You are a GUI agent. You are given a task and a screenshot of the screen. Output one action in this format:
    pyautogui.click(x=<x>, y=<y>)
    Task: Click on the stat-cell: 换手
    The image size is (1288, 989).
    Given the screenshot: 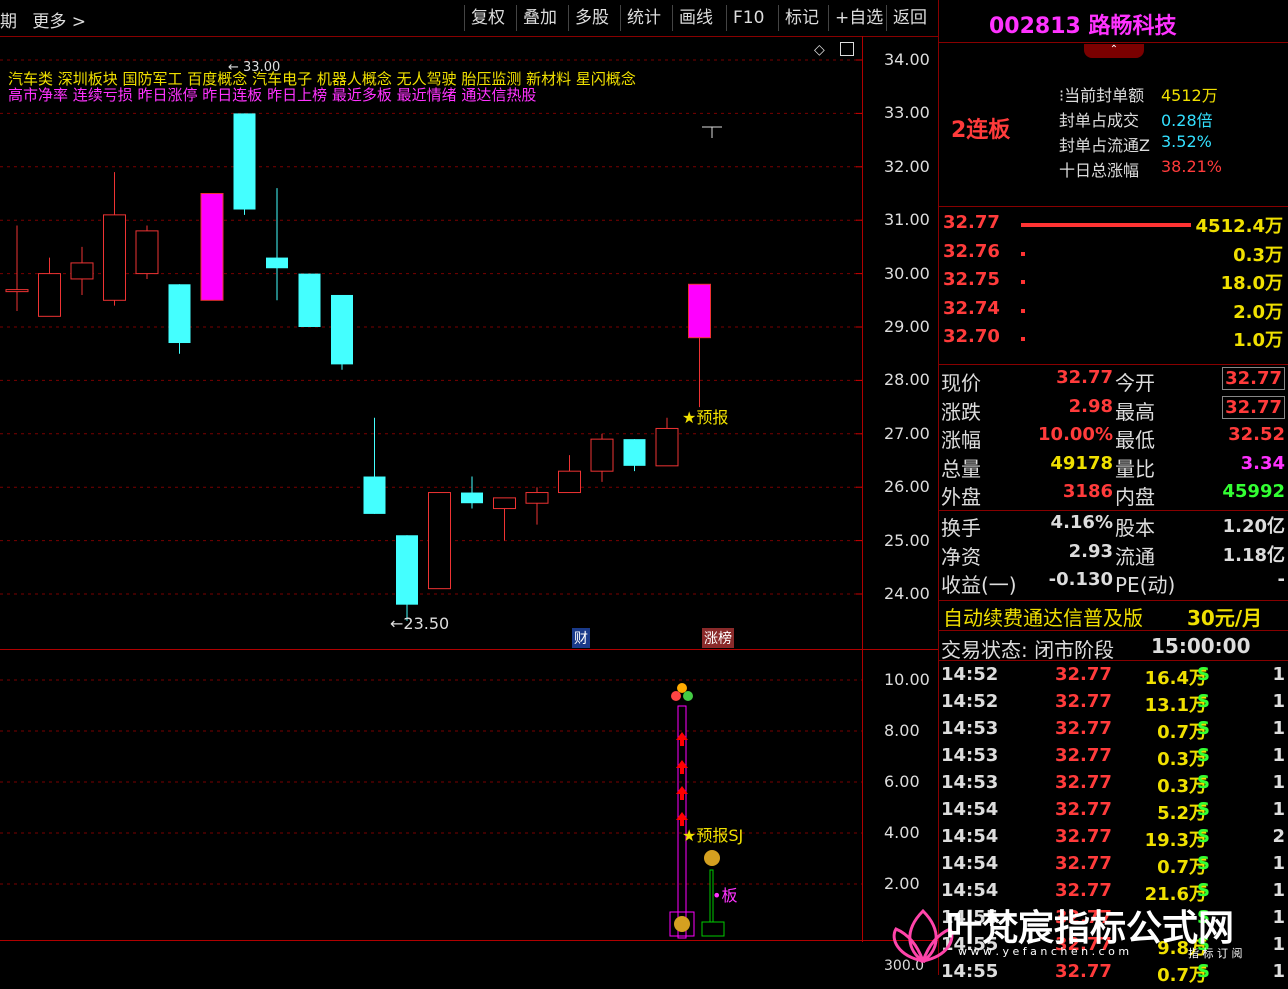 What is the action you would take?
    pyautogui.click(x=961, y=528)
    